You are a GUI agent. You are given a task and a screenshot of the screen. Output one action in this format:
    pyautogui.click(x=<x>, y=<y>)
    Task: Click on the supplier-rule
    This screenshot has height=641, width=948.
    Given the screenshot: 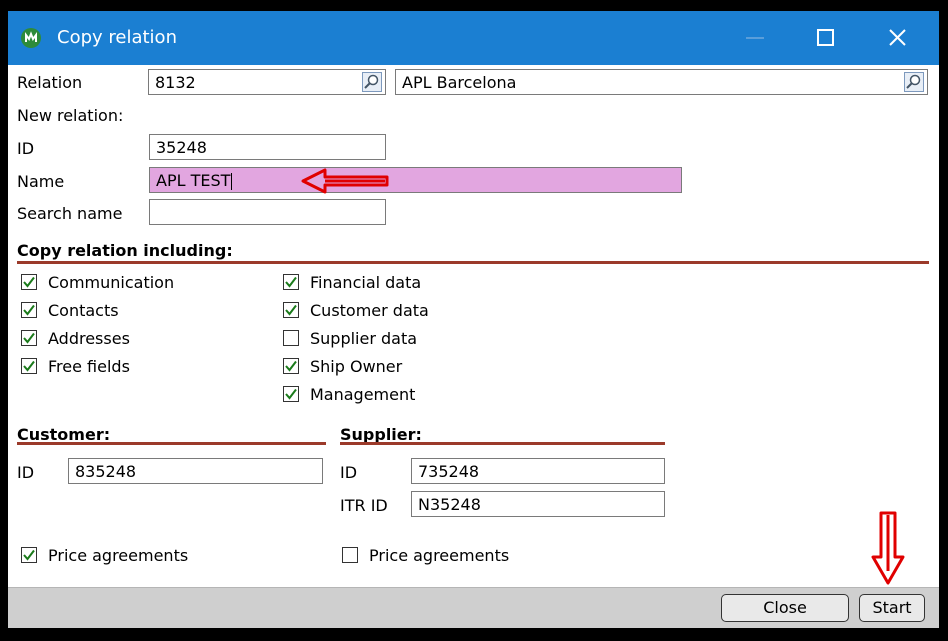 What is the action you would take?
    pyautogui.click(x=502, y=443)
    